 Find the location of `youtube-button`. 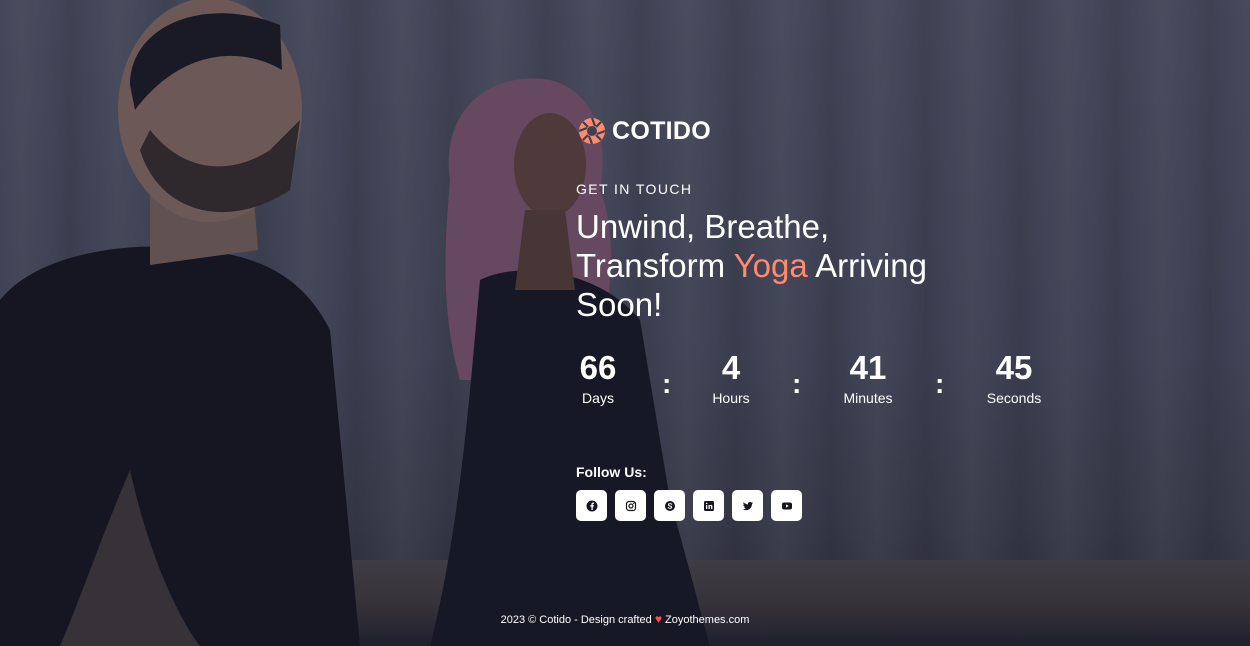

youtube-button is located at coordinates (786, 505).